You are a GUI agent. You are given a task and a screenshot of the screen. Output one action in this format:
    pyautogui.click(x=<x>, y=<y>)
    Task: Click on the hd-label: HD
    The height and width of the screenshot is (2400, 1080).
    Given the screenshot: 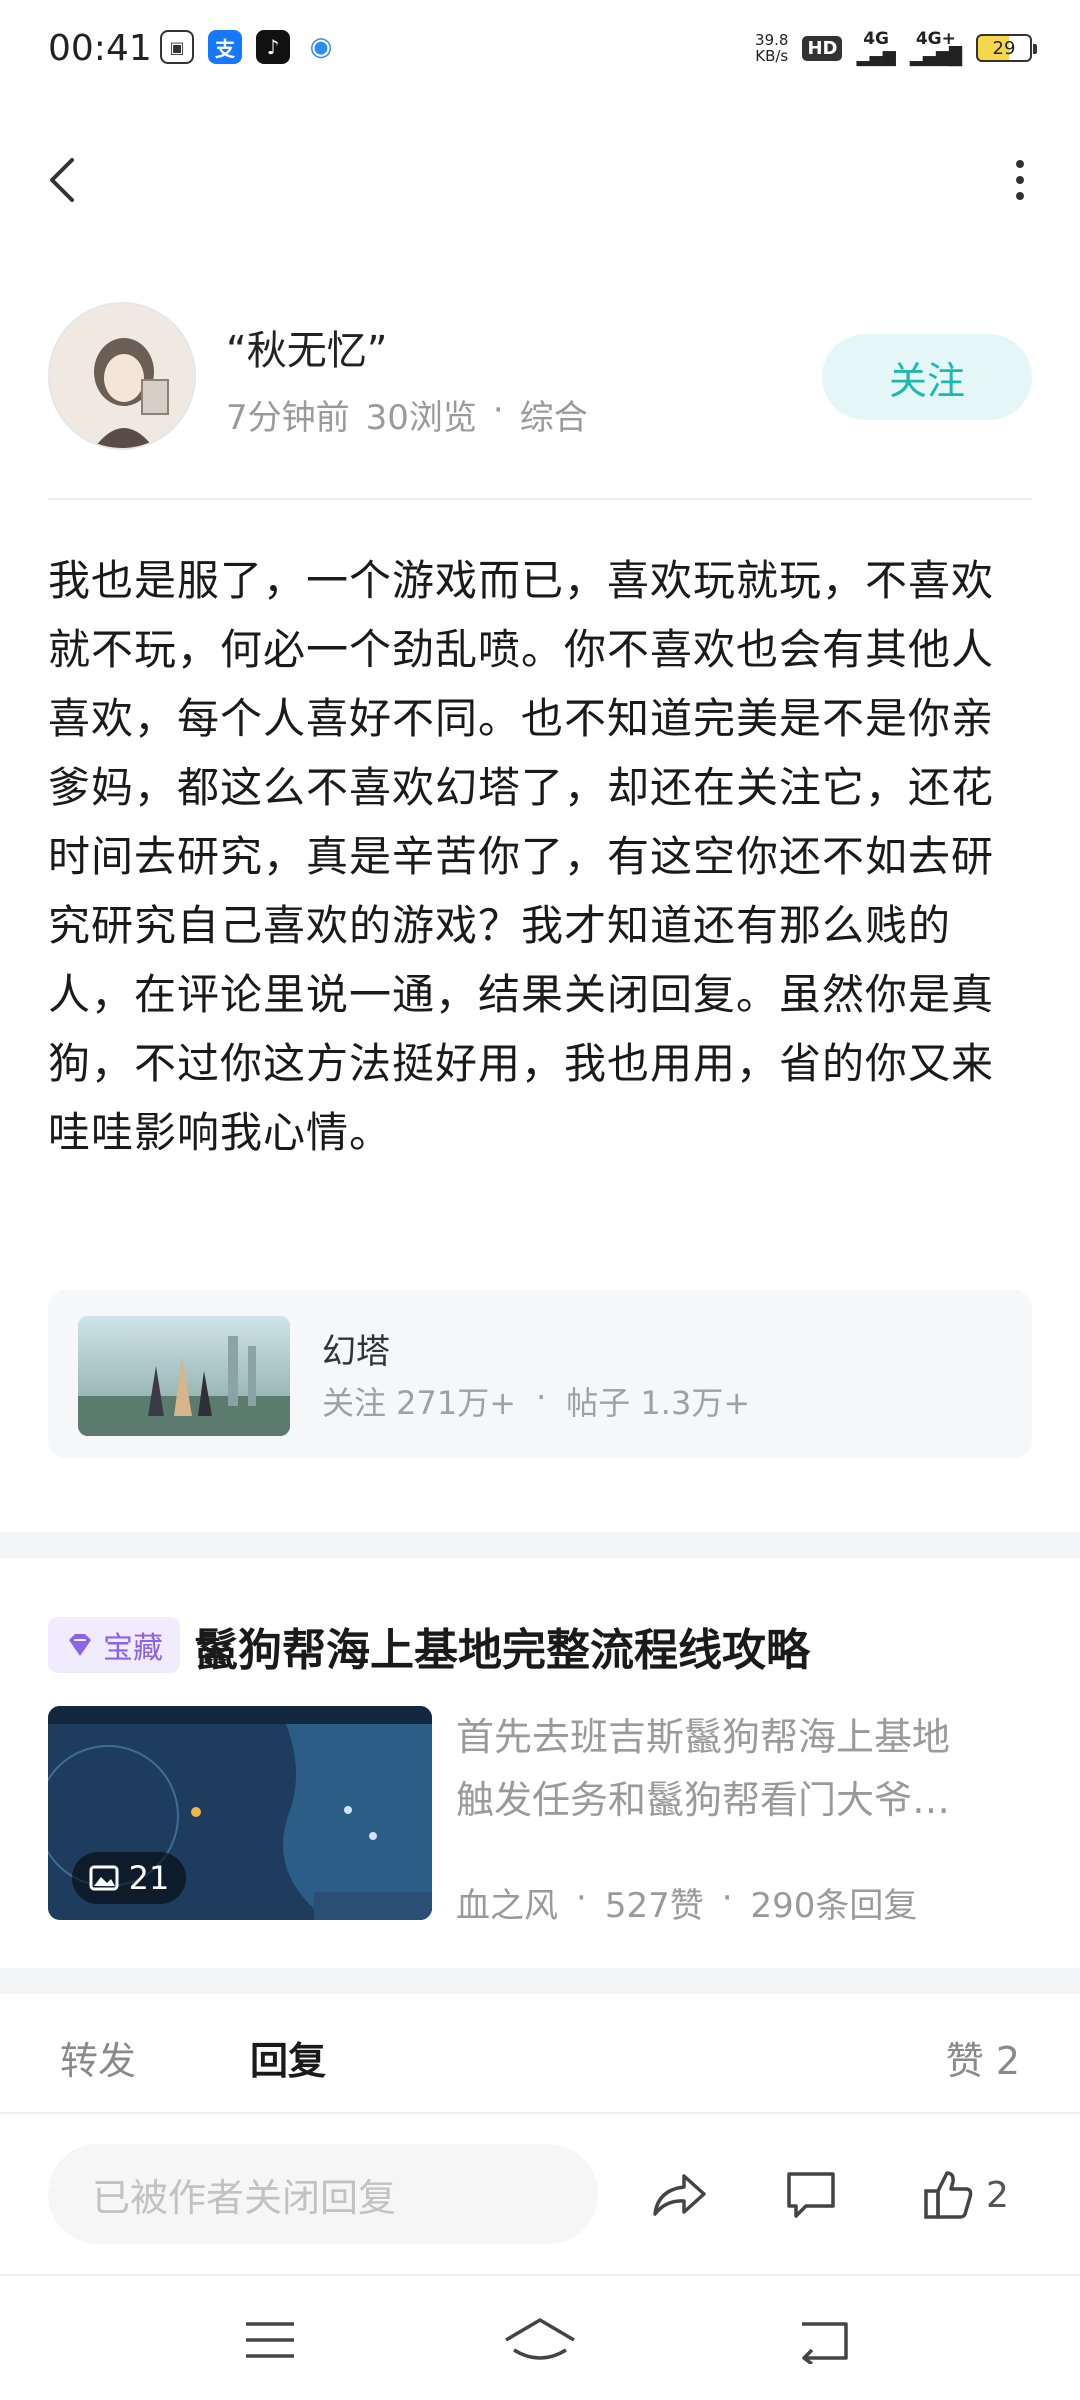 What is the action you would take?
    pyautogui.click(x=822, y=48)
    